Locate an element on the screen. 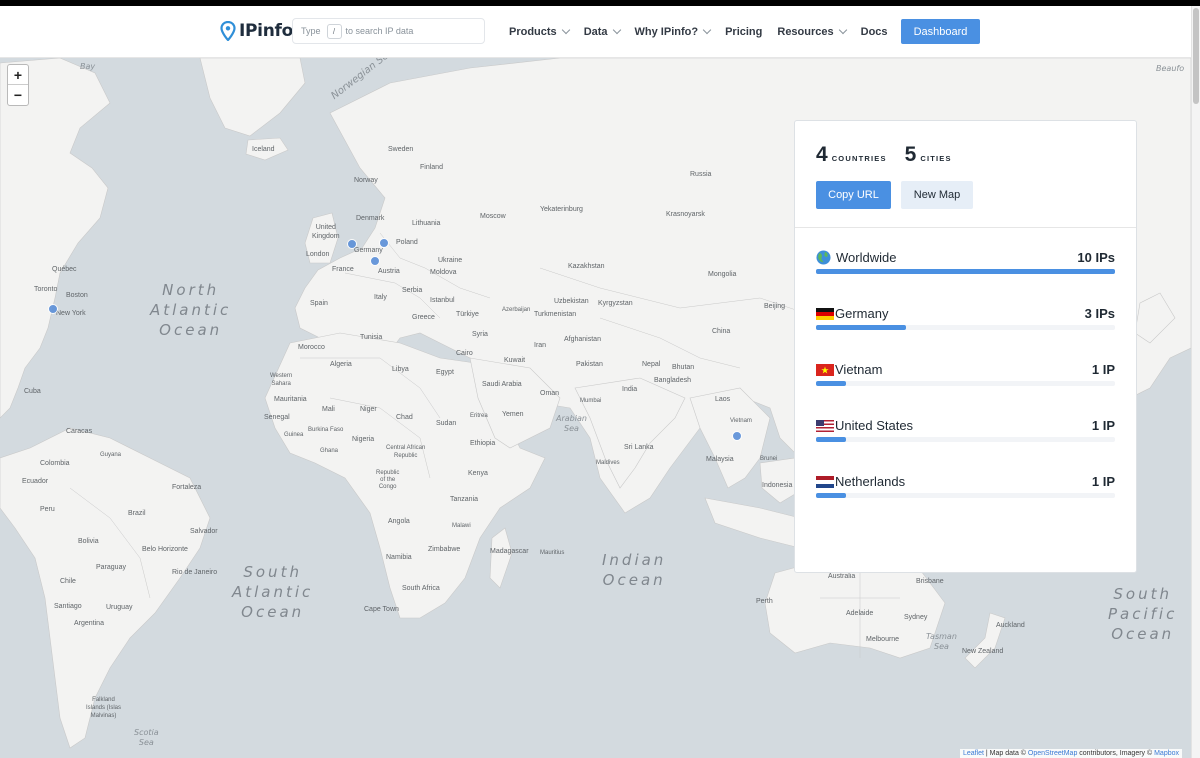 Image resolution: width=1200 pixels, height=758 pixels. ip-marker-munich is located at coordinates (375, 261).